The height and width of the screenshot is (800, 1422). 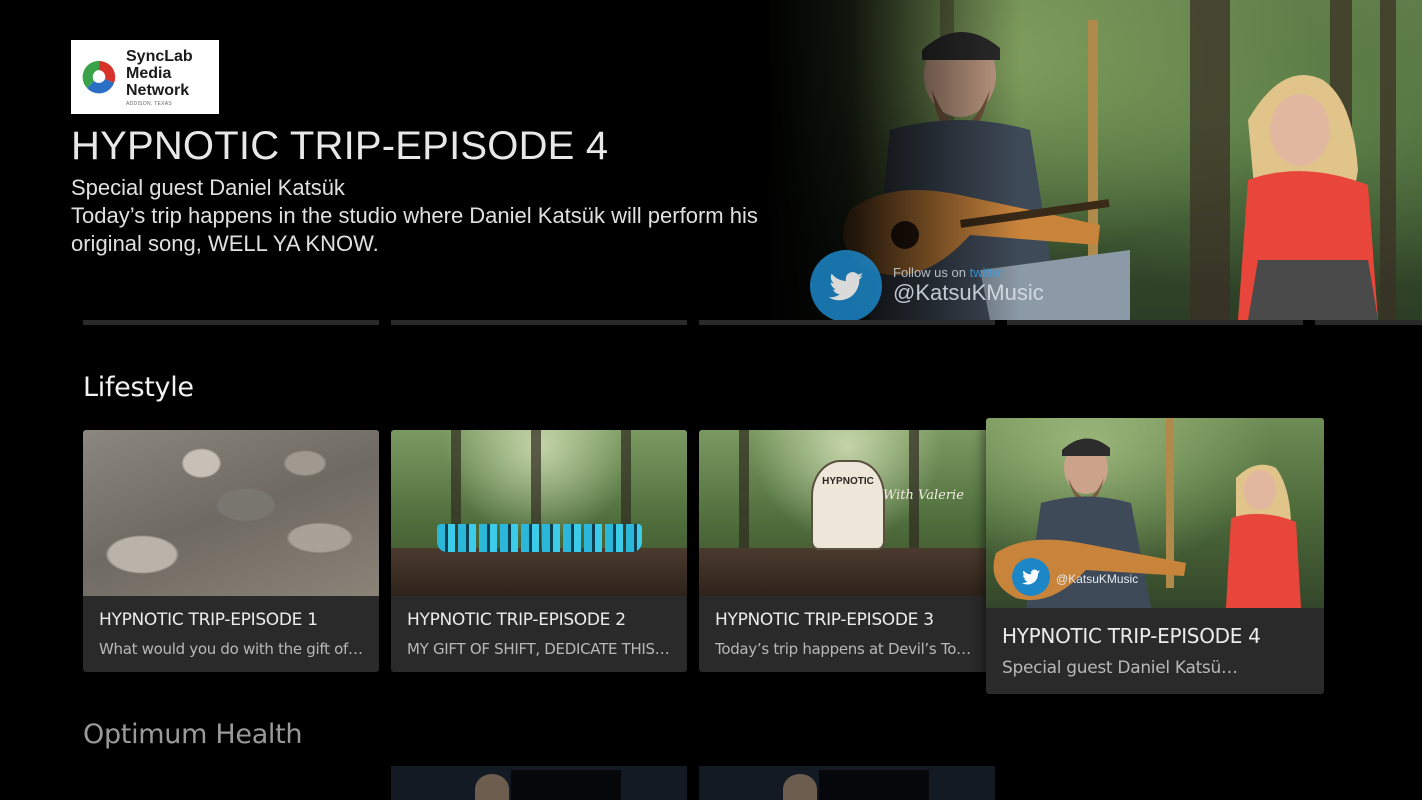 What do you see at coordinates (99, 77) in the screenshot?
I see `synclab-logo-icon` at bounding box center [99, 77].